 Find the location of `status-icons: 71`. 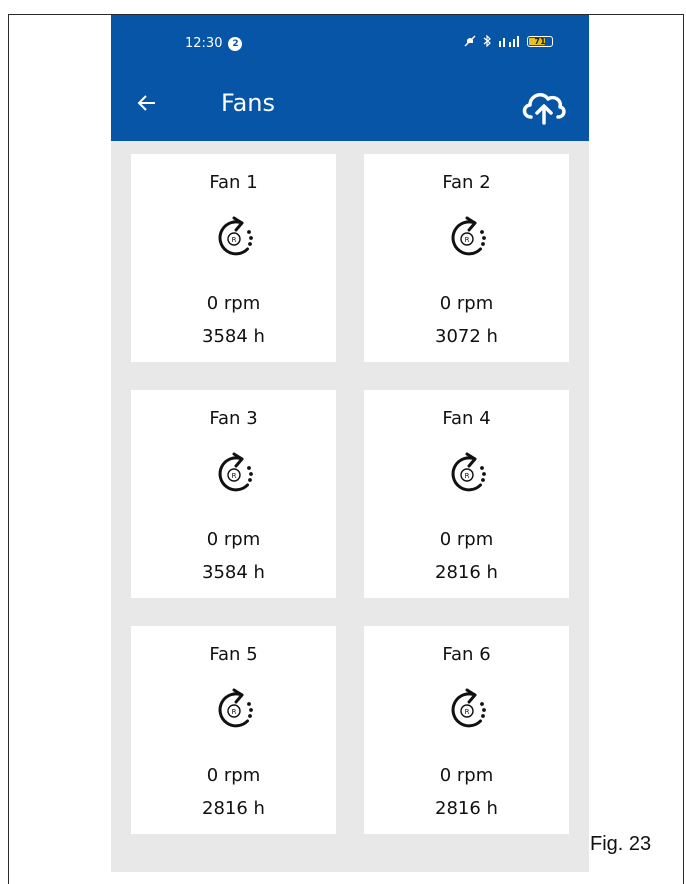

status-icons: 71 is located at coordinates (508, 41).